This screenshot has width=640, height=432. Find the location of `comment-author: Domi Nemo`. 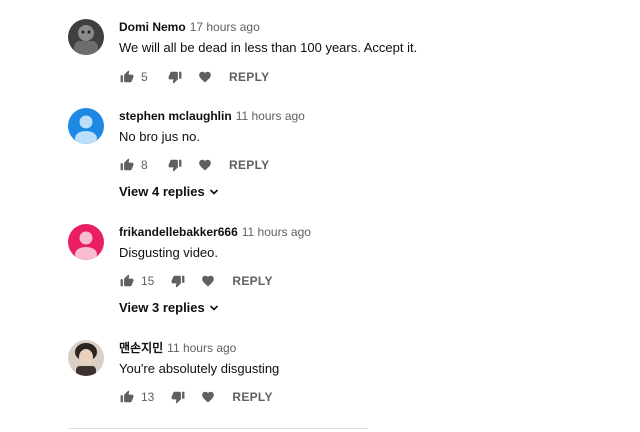

comment-author: Domi Nemo is located at coordinates (152, 27).